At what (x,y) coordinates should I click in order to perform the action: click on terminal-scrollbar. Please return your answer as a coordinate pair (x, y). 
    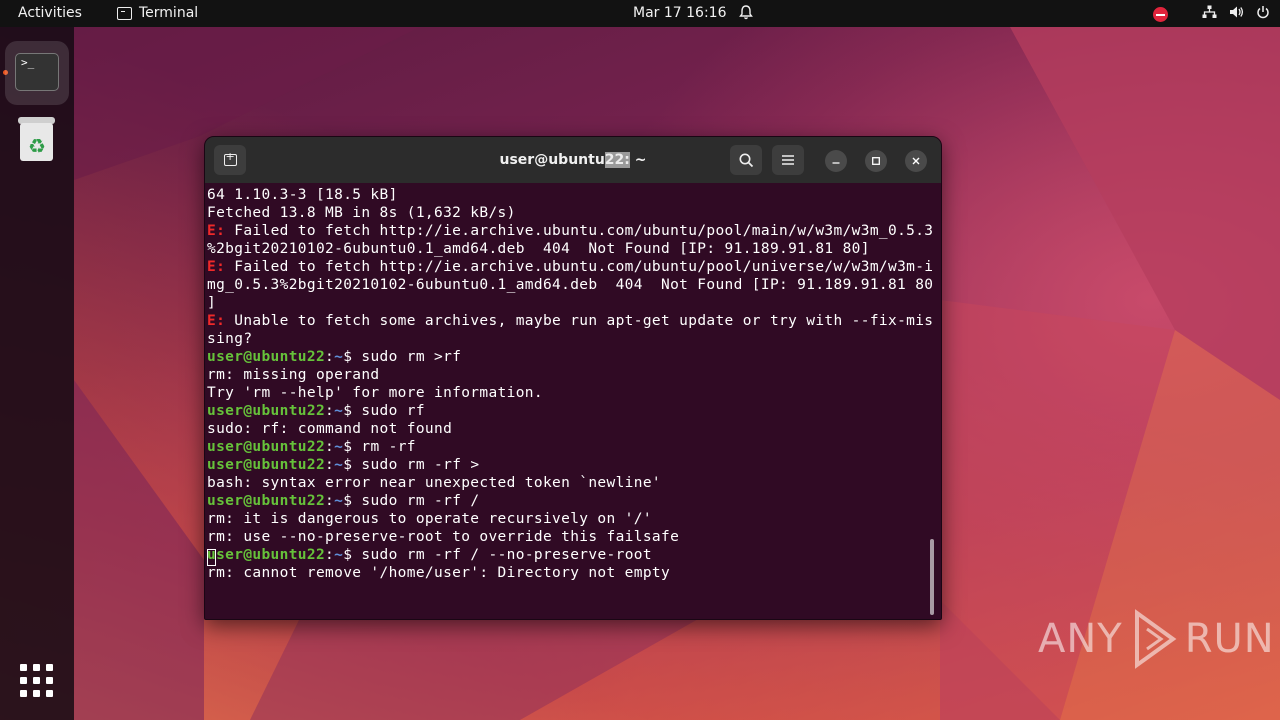
    Looking at the image, I should click on (932, 577).